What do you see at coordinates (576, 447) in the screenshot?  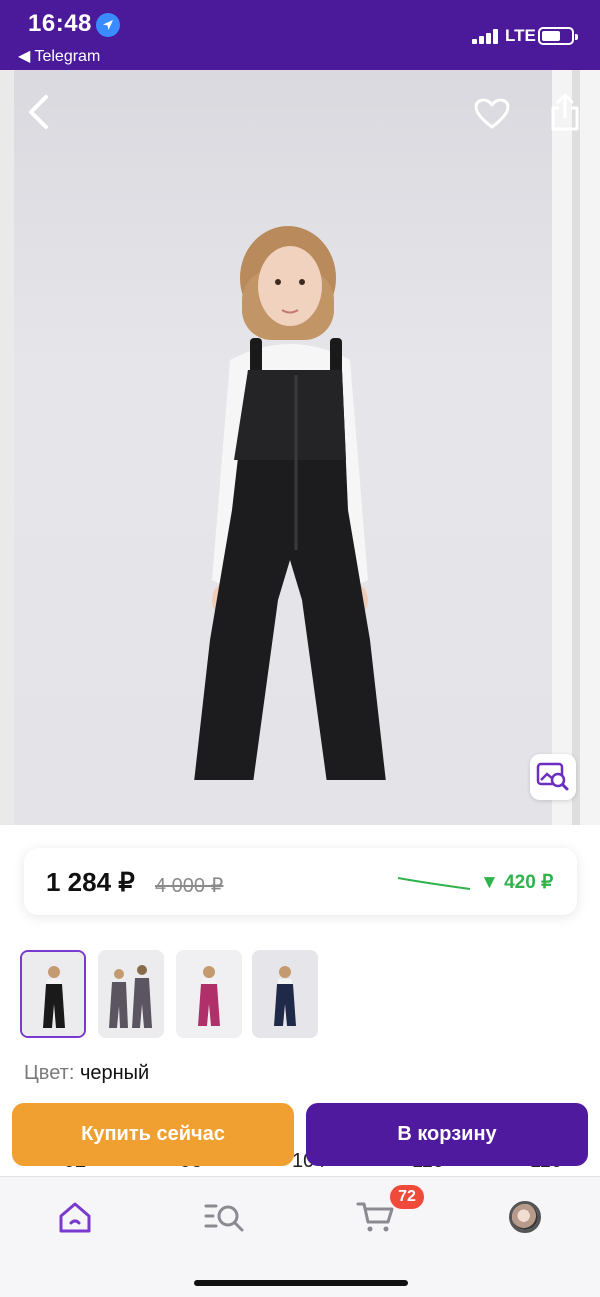 I see `photo-edge-shadow` at bounding box center [576, 447].